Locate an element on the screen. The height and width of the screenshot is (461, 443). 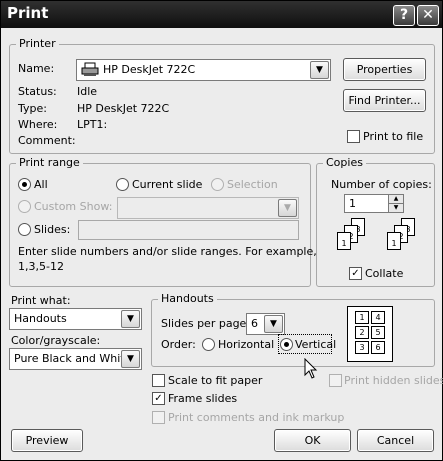
print-hidden-checkbox is located at coordinates (335, 380).